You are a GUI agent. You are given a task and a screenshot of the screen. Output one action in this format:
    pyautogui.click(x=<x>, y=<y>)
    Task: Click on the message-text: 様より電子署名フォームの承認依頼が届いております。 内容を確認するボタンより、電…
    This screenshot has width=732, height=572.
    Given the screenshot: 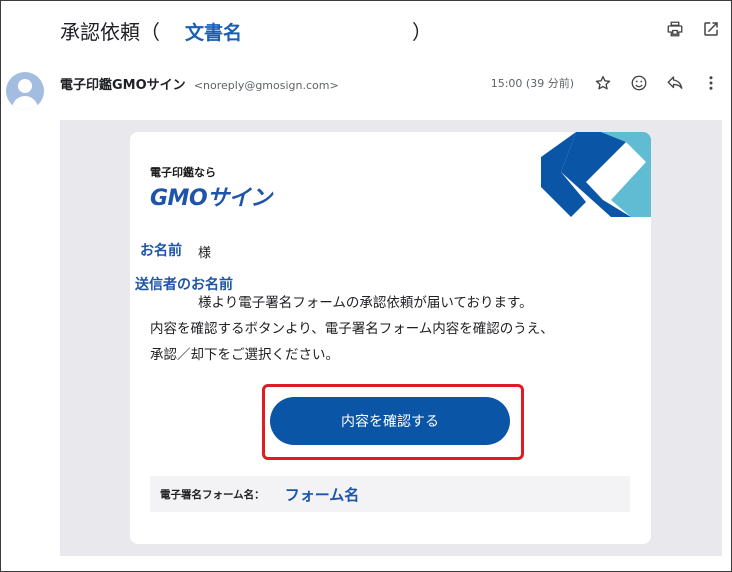 What is the action you would take?
    pyautogui.click(x=395, y=329)
    